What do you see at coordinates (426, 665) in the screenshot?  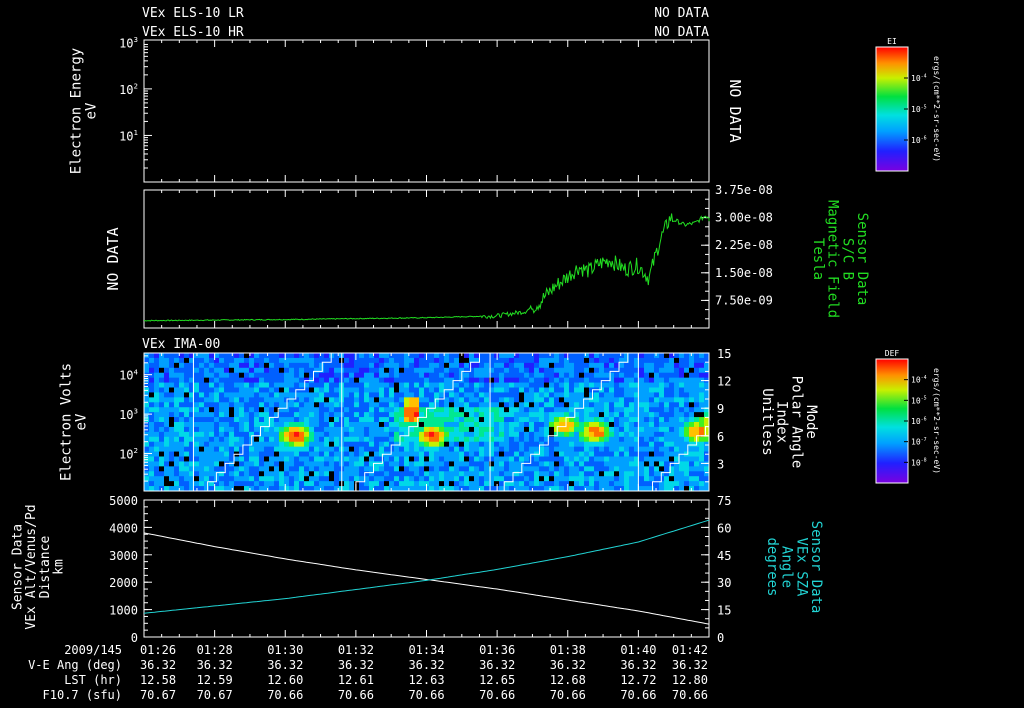 I see `time-row-value: 36.32` at bounding box center [426, 665].